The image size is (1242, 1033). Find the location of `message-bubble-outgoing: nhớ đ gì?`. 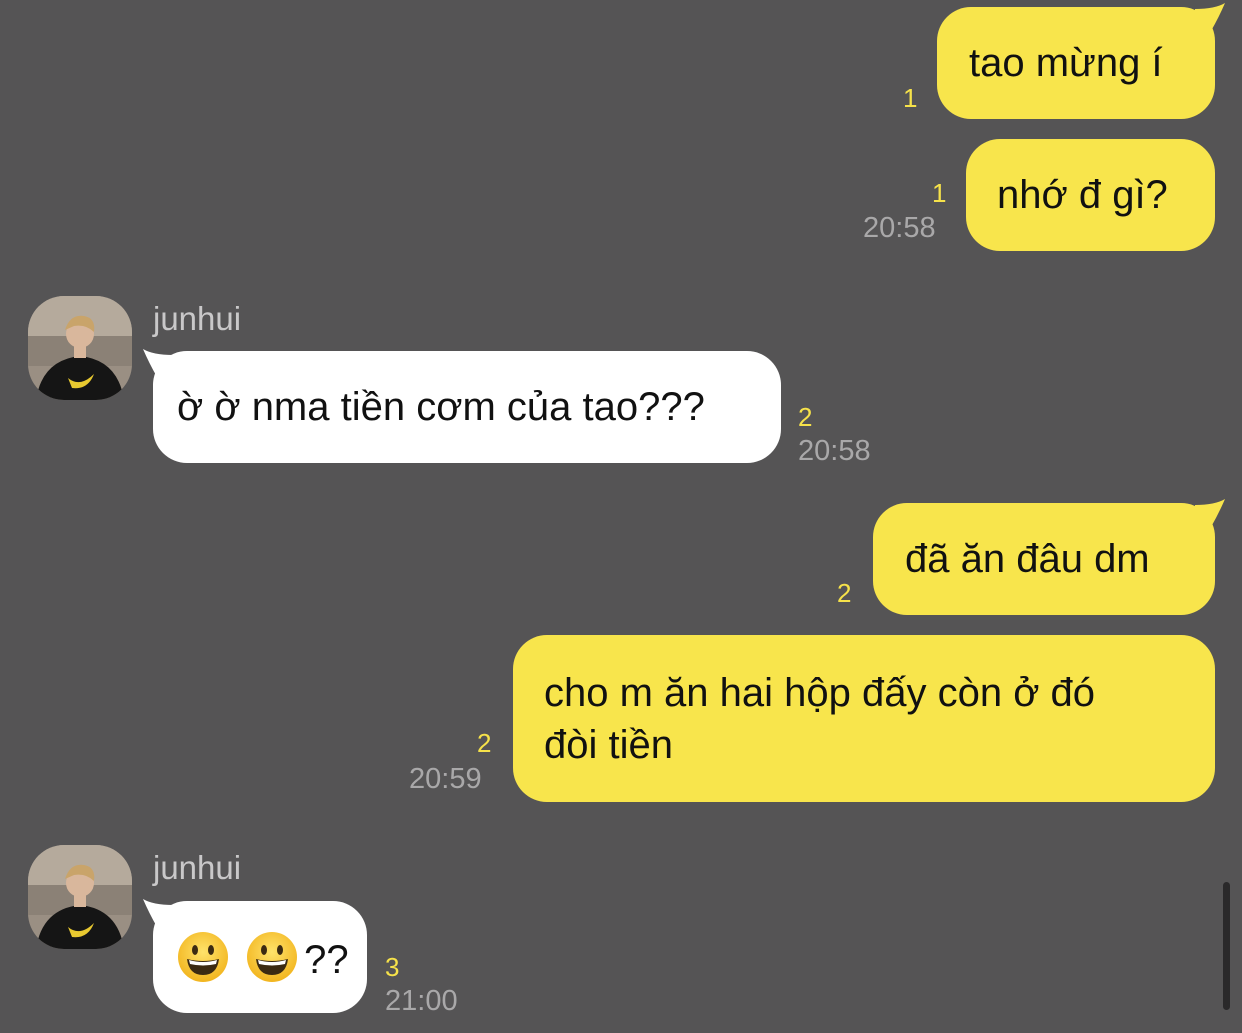

message-bubble-outgoing: nhớ đ gì? is located at coordinates (1090, 195).